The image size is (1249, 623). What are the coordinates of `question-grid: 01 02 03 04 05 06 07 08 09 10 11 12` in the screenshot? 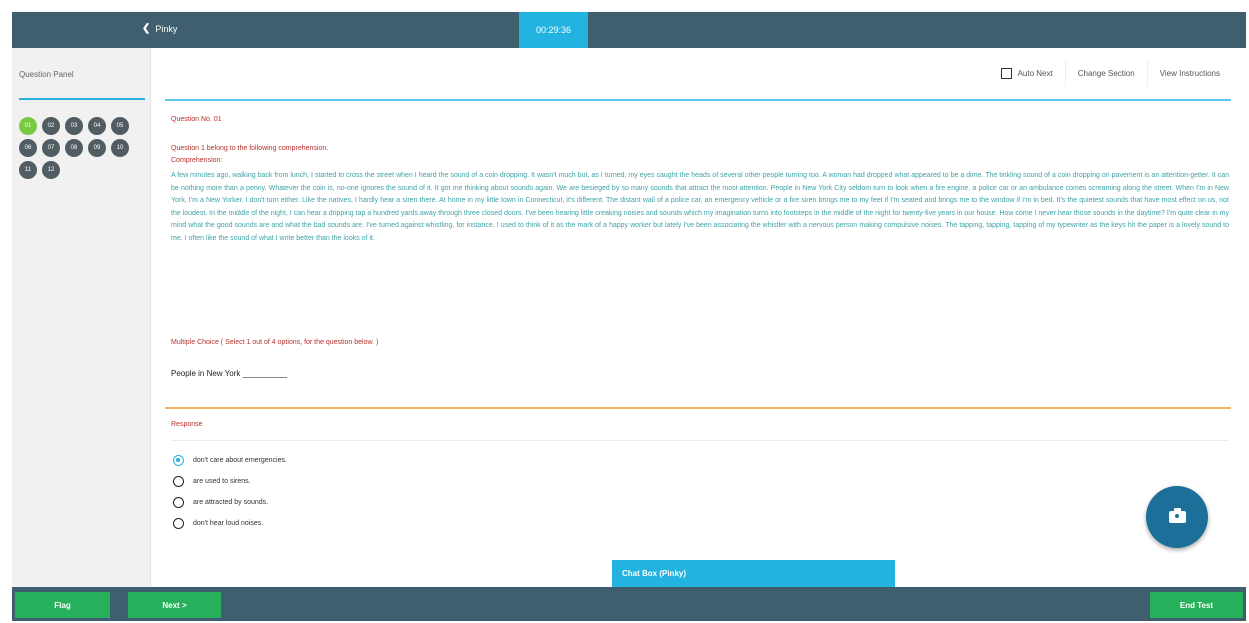 It's located at (84, 148).